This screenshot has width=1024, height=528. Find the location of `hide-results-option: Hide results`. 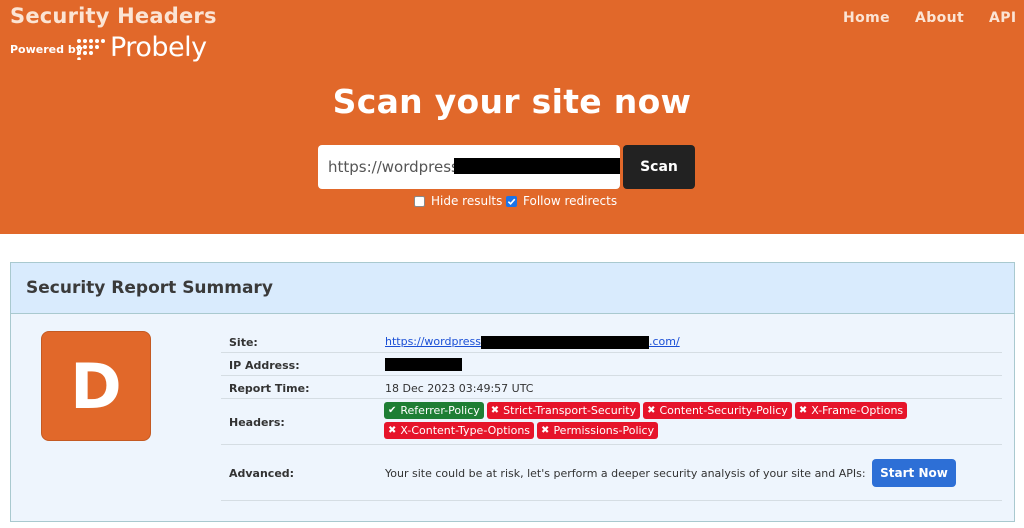

hide-results-option: Hide results is located at coordinates (458, 201).